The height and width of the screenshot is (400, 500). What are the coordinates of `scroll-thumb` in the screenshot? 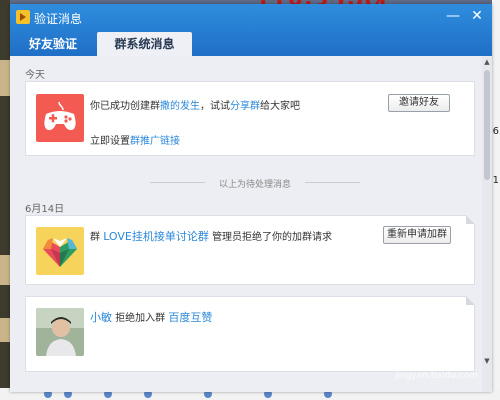 It's located at (487, 125).